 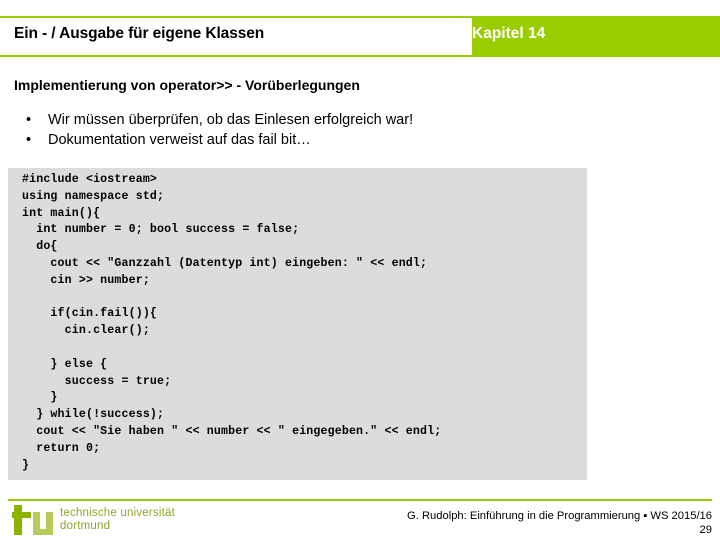 I want to click on page-number: 29, so click(x=705, y=530).